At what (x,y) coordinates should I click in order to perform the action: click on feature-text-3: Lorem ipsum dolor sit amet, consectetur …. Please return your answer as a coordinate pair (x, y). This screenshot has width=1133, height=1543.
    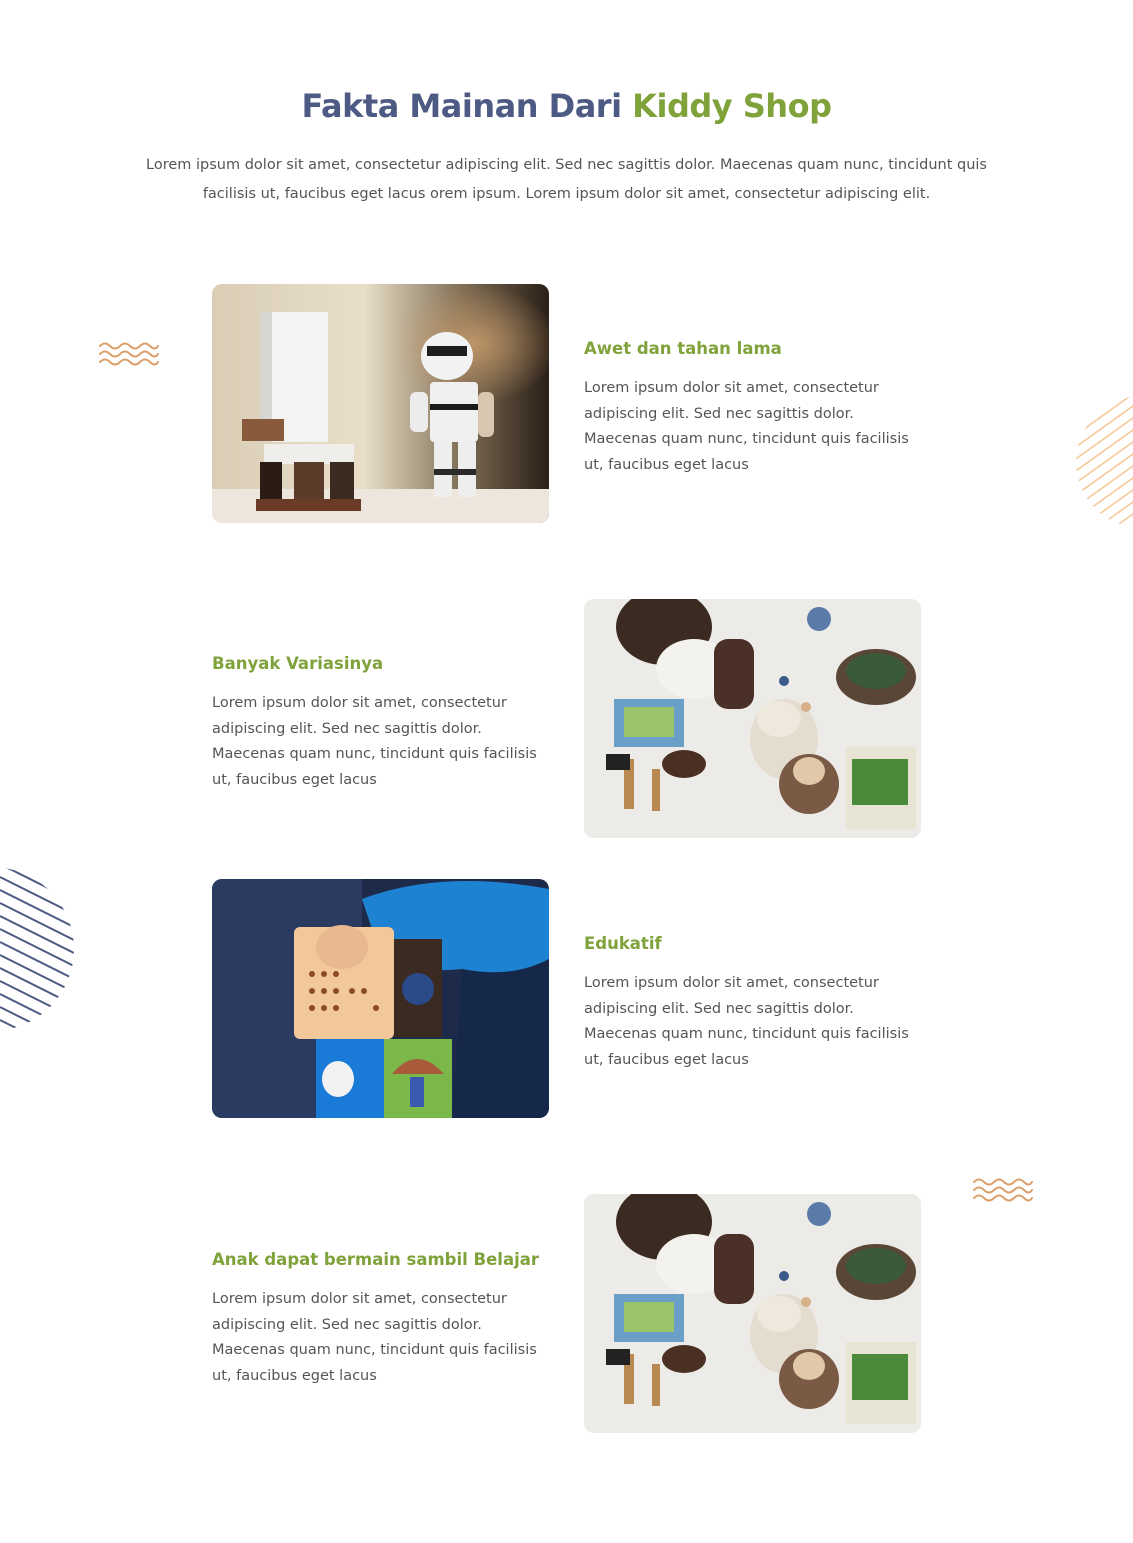
    Looking at the image, I should click on (746, 1021).